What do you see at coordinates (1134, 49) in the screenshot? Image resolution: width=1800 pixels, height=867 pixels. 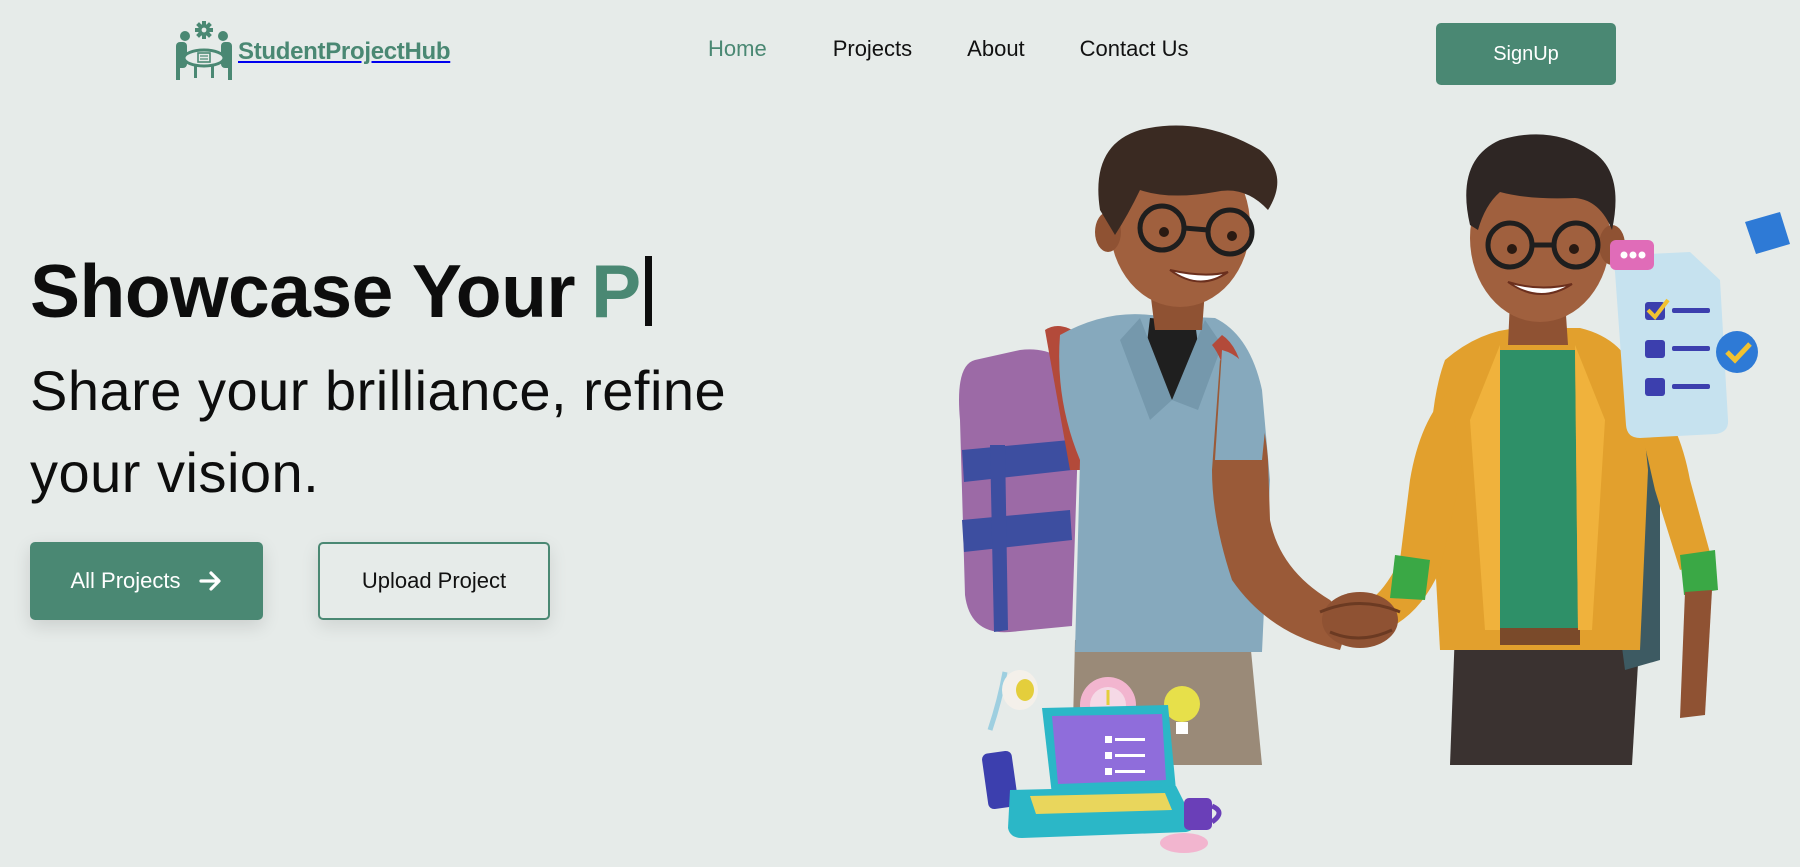 I see `nav-contact-us: Contact Us` at bounding box center [1134, 49].